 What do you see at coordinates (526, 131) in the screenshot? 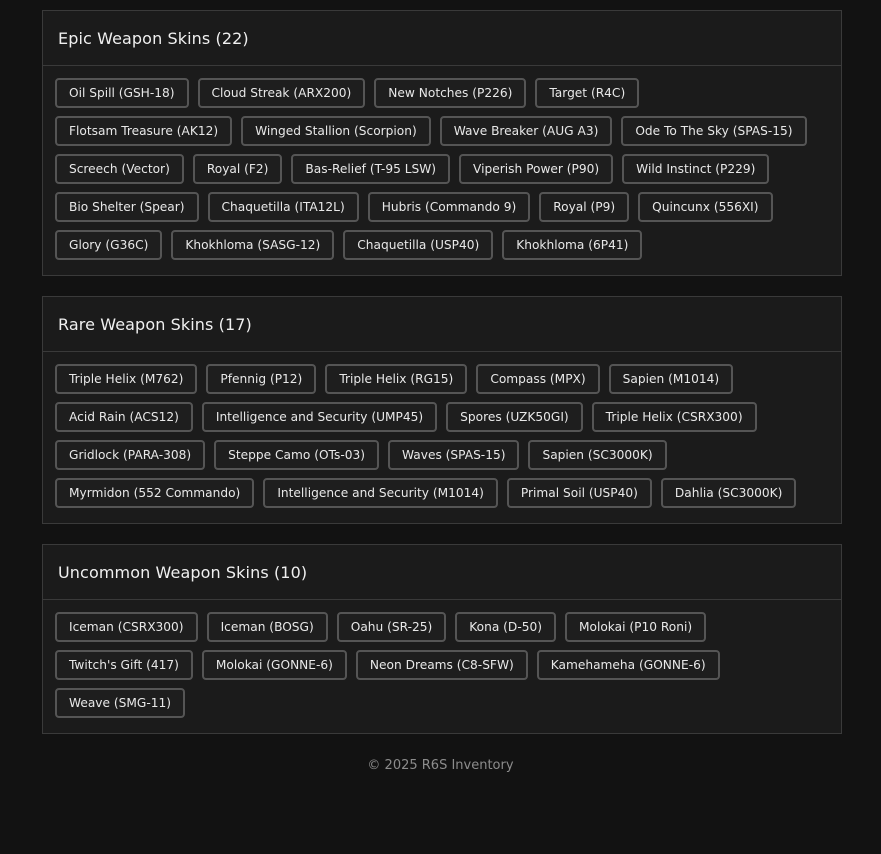
I see `skin-chip: Wave Breaker (AUG A3)` at bounding box center [526, 131].